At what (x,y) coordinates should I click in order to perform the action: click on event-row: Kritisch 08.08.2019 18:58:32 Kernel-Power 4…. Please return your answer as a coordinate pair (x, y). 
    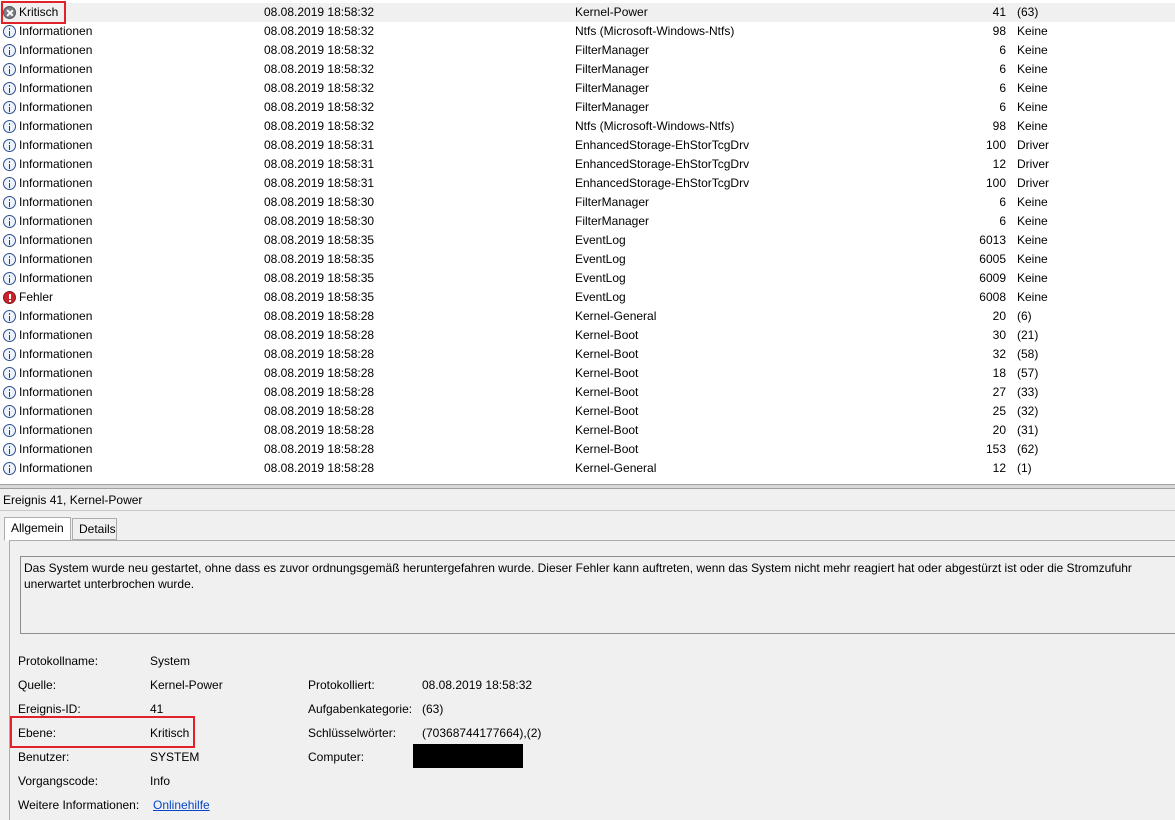
    Looking at the image, I should click on (587, 12).